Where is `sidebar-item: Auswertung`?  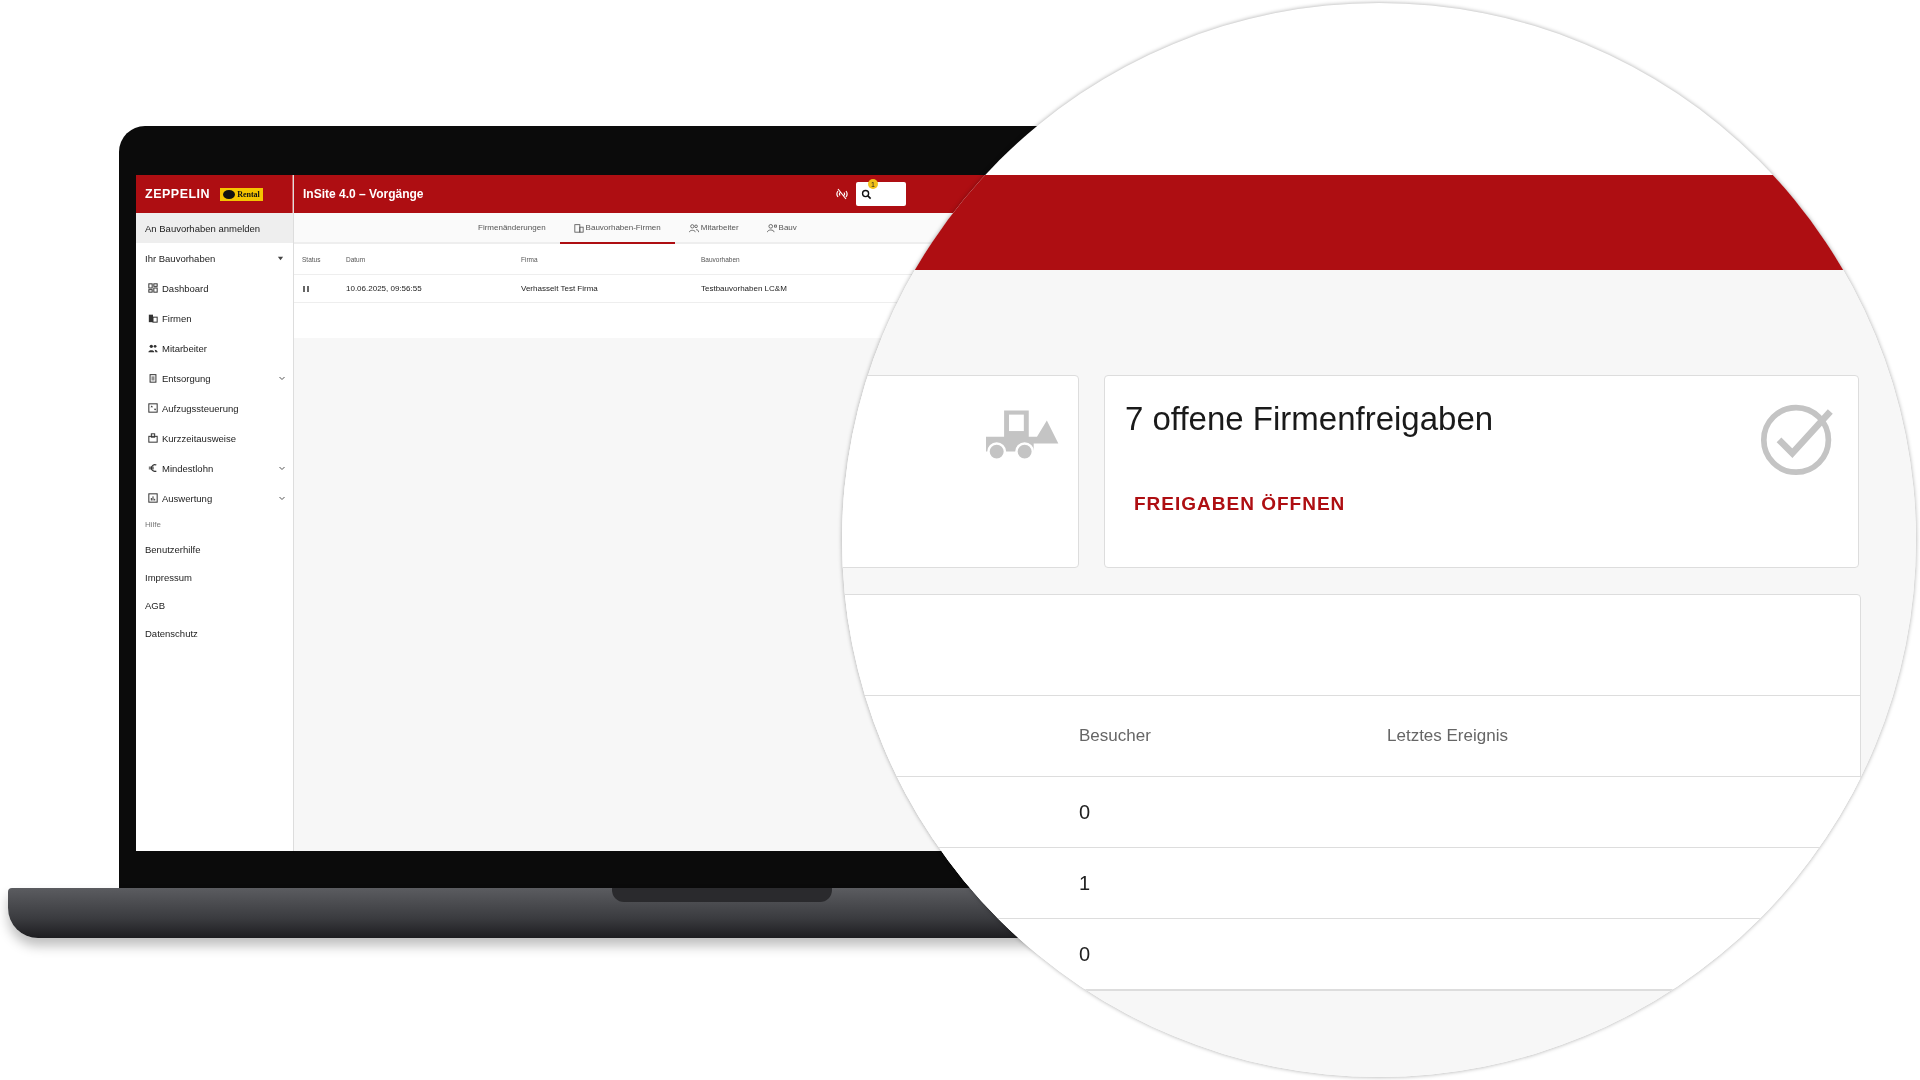
sidebar-item: Auswertung is located at coordinates (214, 498).